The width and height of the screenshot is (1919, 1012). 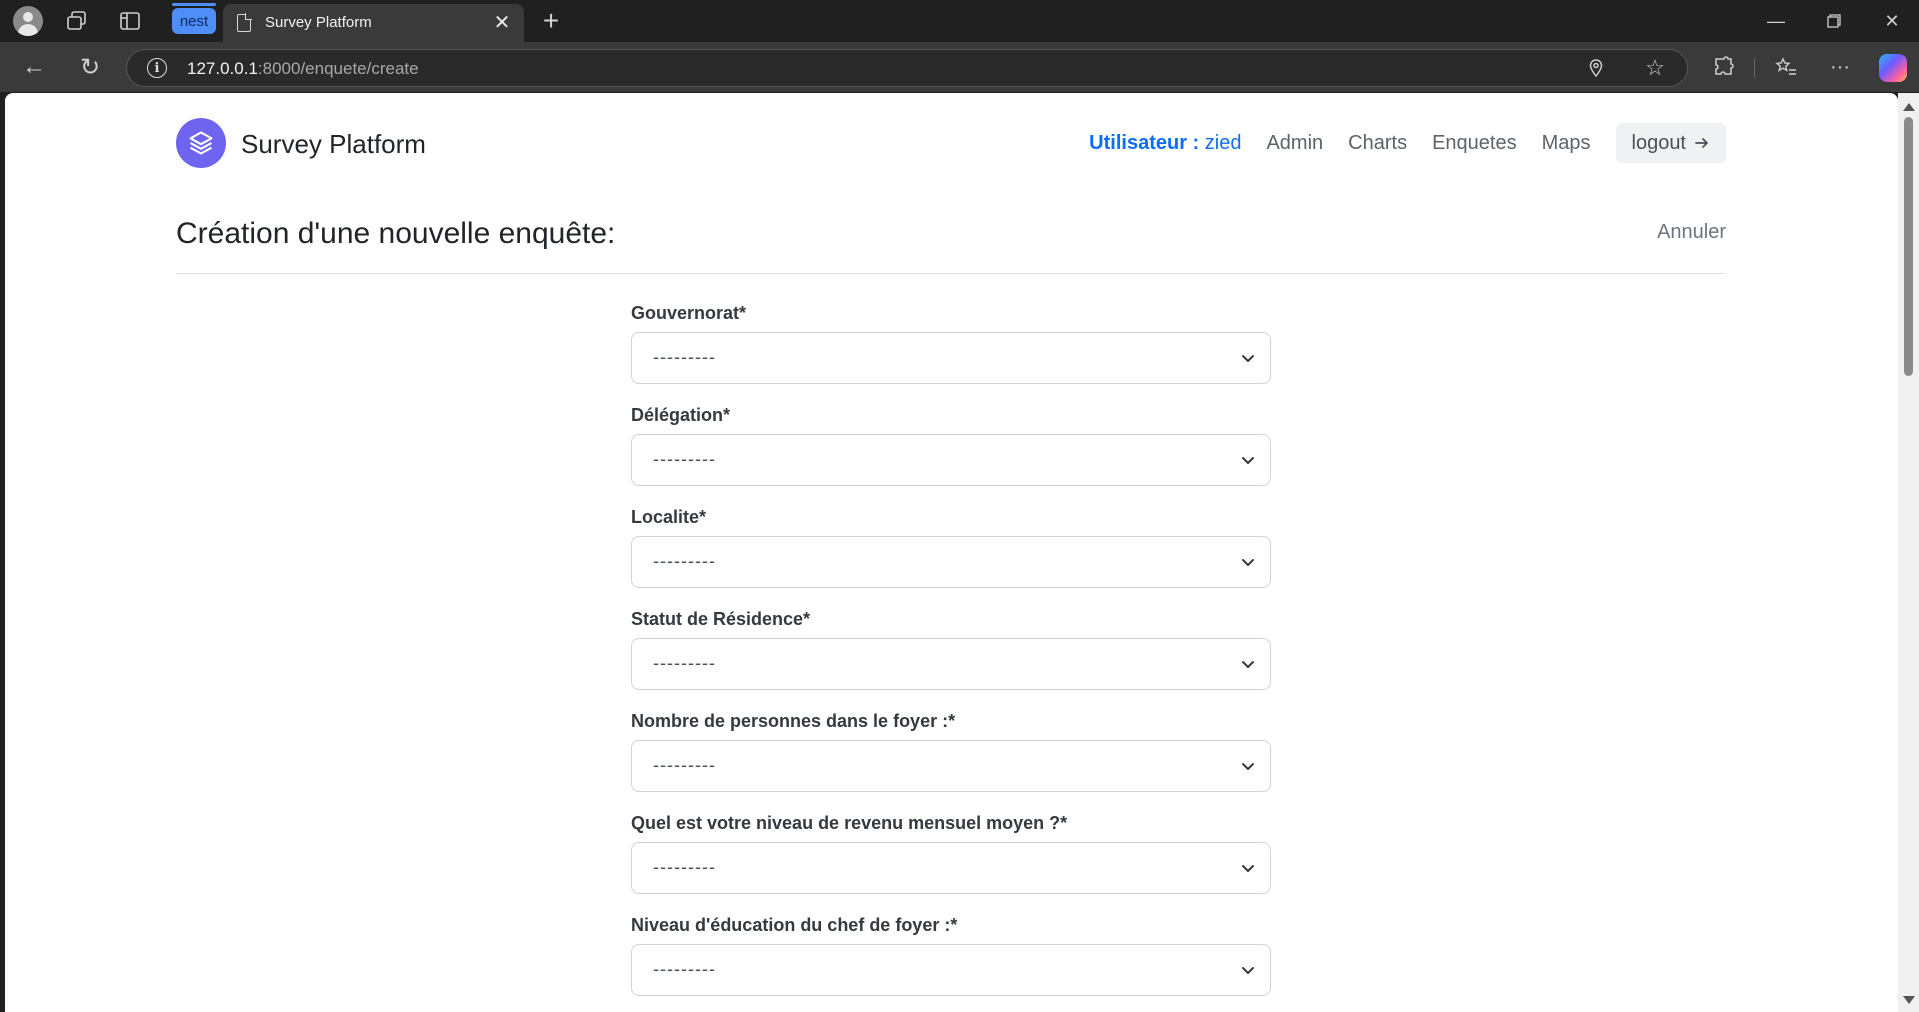 I want to click on field-label: Gouvernorat*, so click(x=689, y=313).